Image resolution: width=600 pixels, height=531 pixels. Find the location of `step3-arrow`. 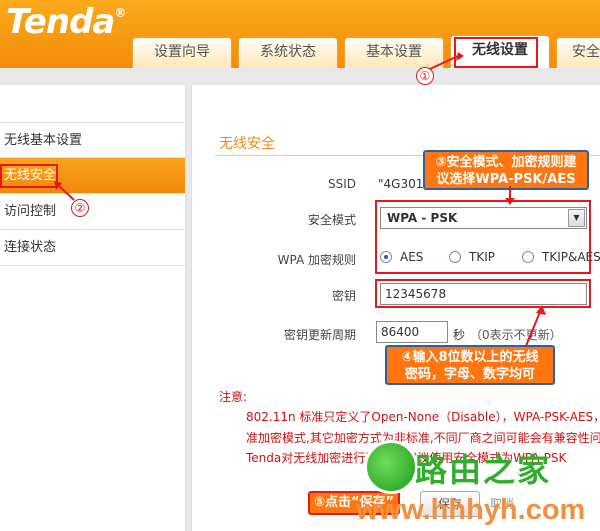

step3-arrow is located at coordinates (510, 195).